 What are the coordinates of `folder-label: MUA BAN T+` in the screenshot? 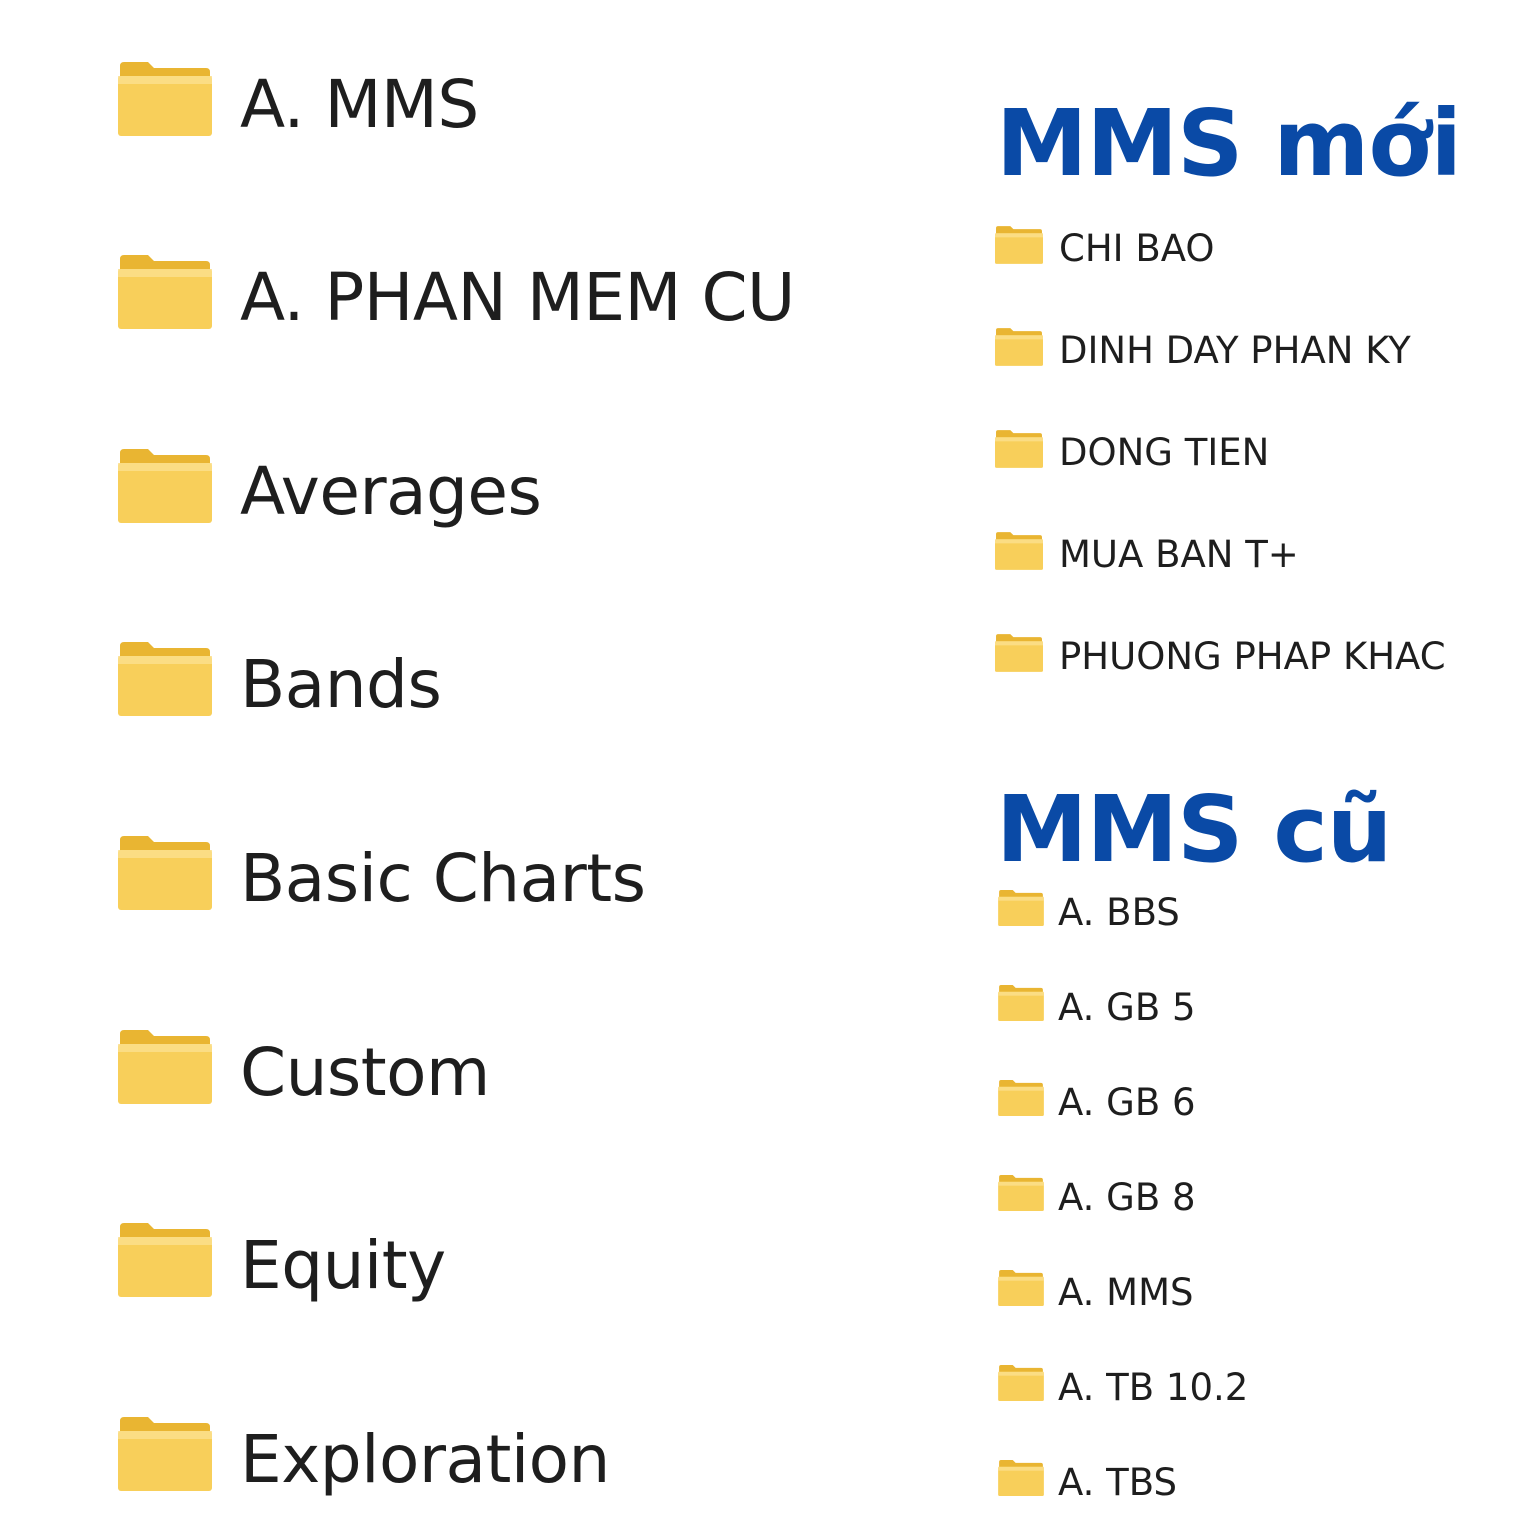 It's located at (1179, 554).